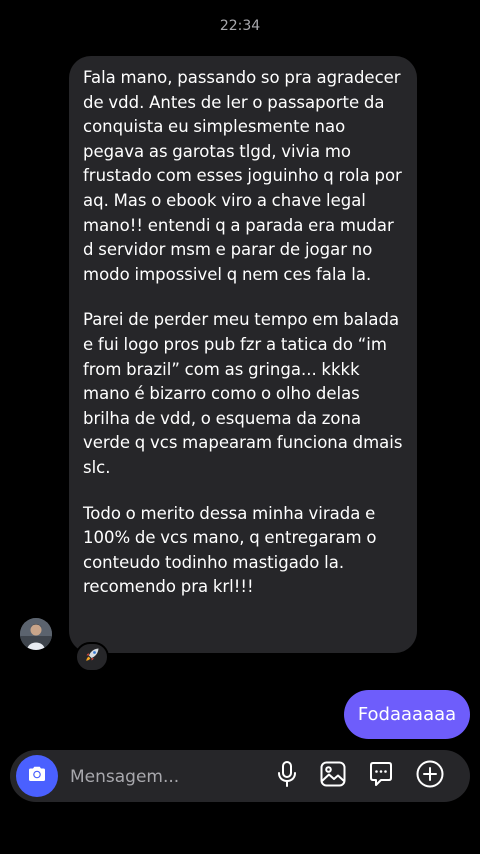  I want to click on more-options-button, so click(430, 776).